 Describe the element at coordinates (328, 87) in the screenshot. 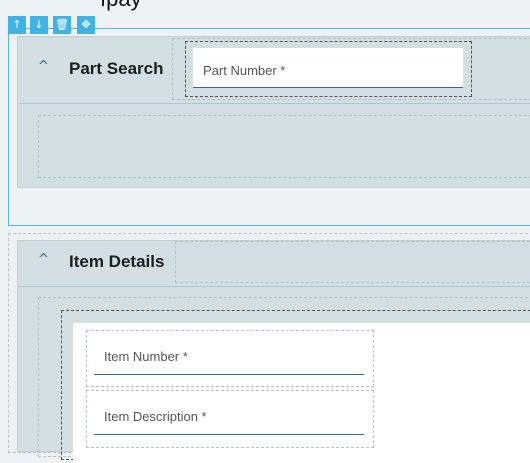

I see `part-number-underline` at that location.